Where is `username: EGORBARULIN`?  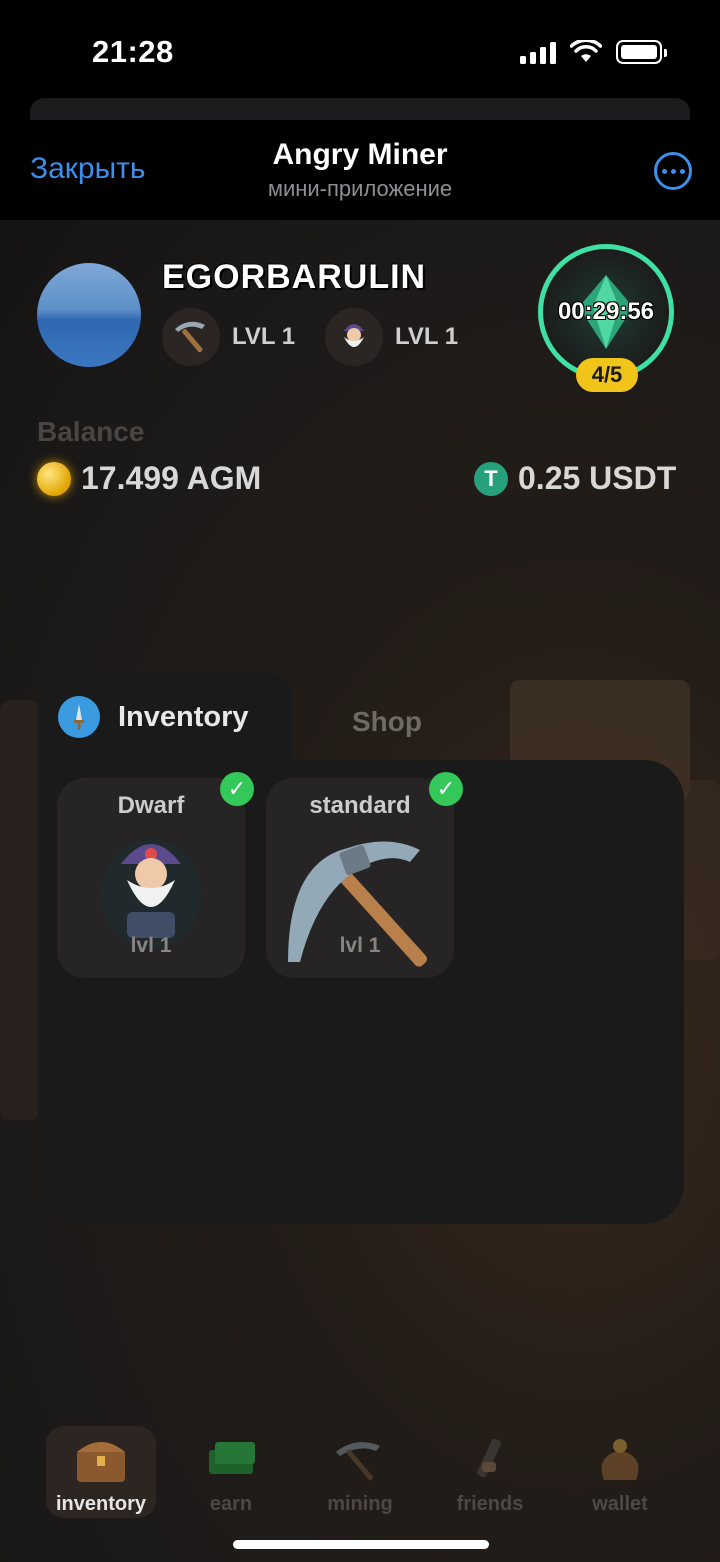 username: EGORBARULIN is located at coordinates (294, 277).